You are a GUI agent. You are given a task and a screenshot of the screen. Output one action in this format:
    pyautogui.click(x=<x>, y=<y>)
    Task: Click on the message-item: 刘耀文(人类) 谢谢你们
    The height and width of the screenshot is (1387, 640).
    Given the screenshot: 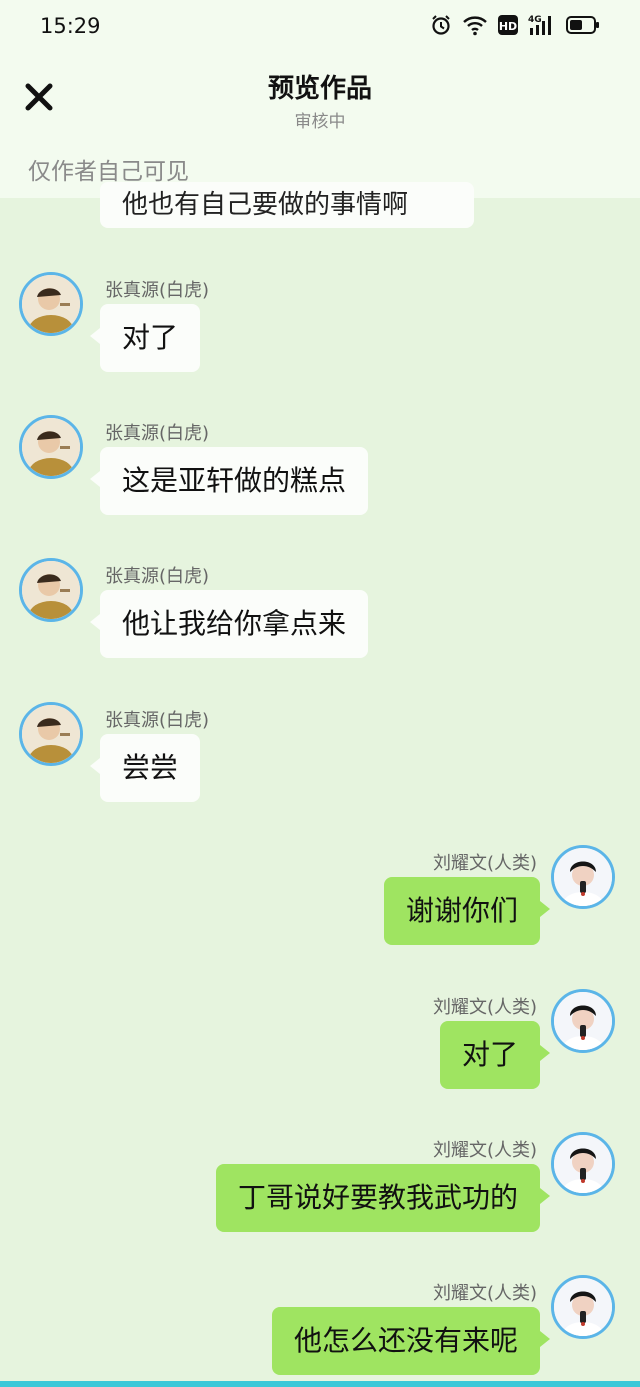 What is the action you would take?
    pyautogui.click(x=320, y=898)
    